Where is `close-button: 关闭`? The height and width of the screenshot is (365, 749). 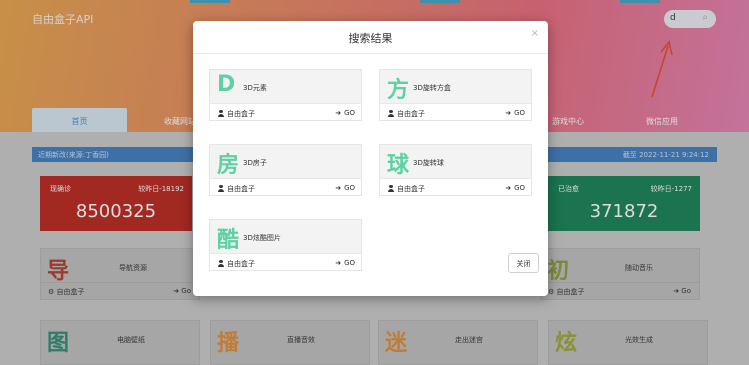
close-button: 关闭 is located at coordinates (523, 263).